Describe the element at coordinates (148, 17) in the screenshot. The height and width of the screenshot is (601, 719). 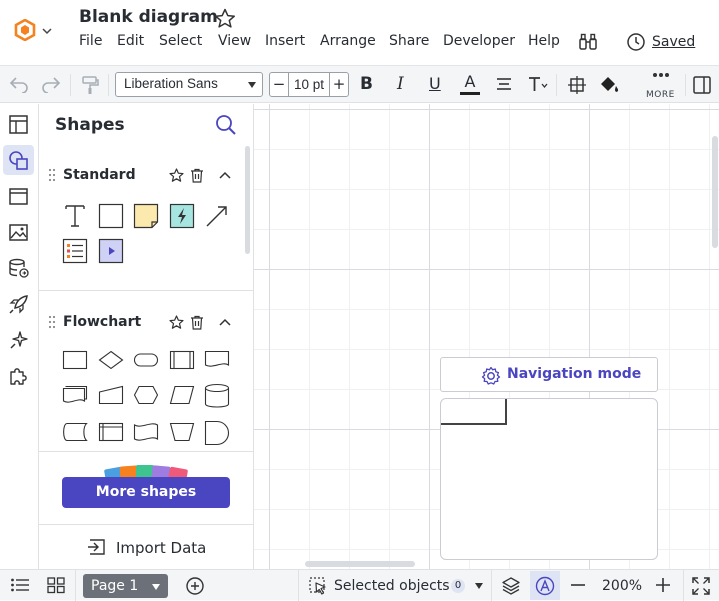
I see `document-title: Blank diagram` at that location.